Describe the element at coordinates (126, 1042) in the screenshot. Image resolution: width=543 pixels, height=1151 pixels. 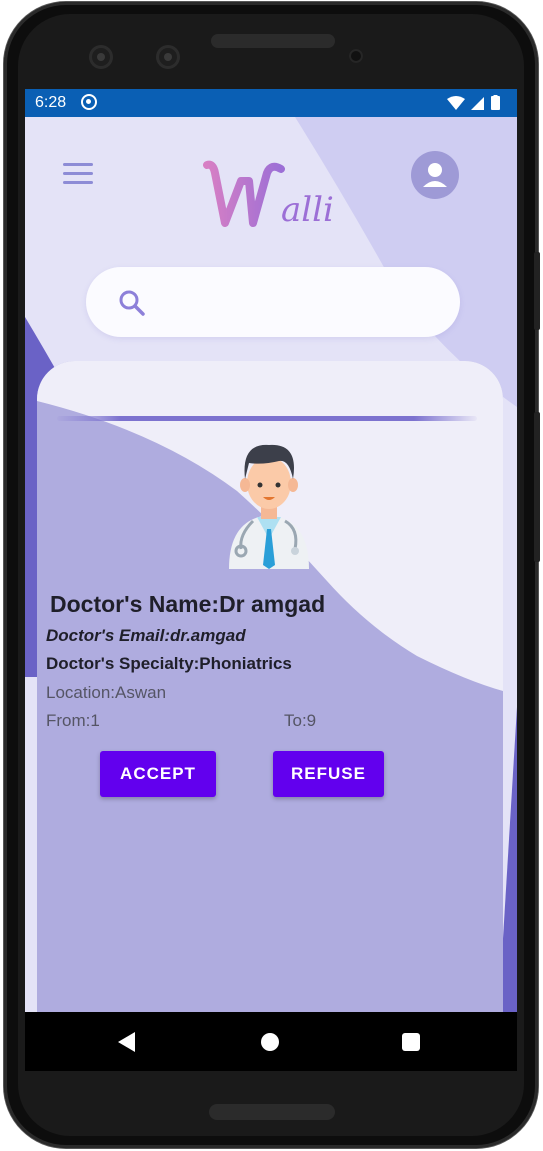
I see `back-icon` at that location.